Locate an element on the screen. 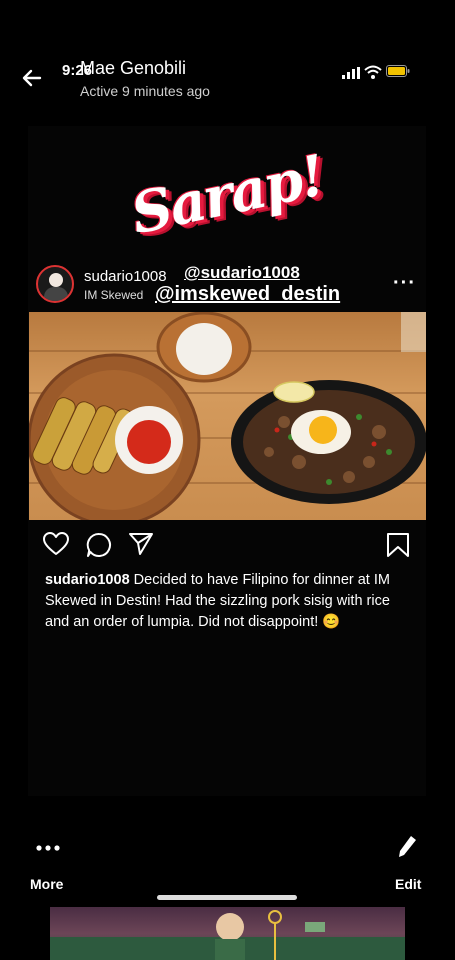 This screenshot has height=960, width=455. wifi-icon is located at coordinates (373, 72).